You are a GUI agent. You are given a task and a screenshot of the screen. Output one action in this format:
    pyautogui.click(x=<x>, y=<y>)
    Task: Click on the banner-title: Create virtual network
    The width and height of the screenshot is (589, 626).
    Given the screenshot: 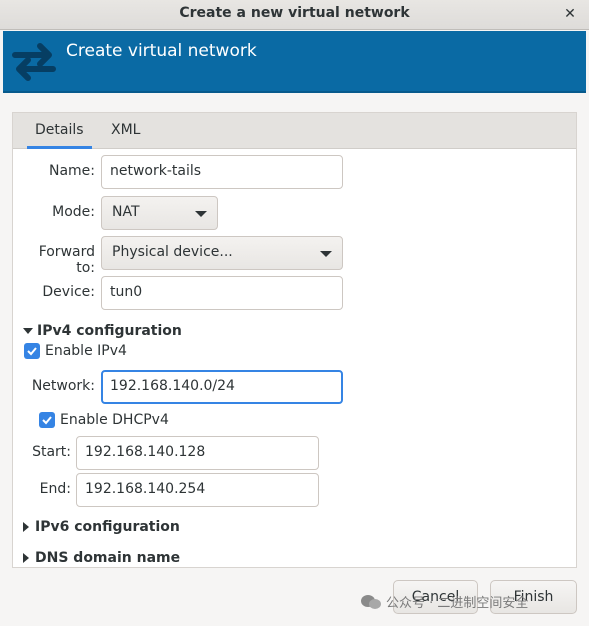 What is the action you would take?
    pyautogui.click(x=161, y=51)
    